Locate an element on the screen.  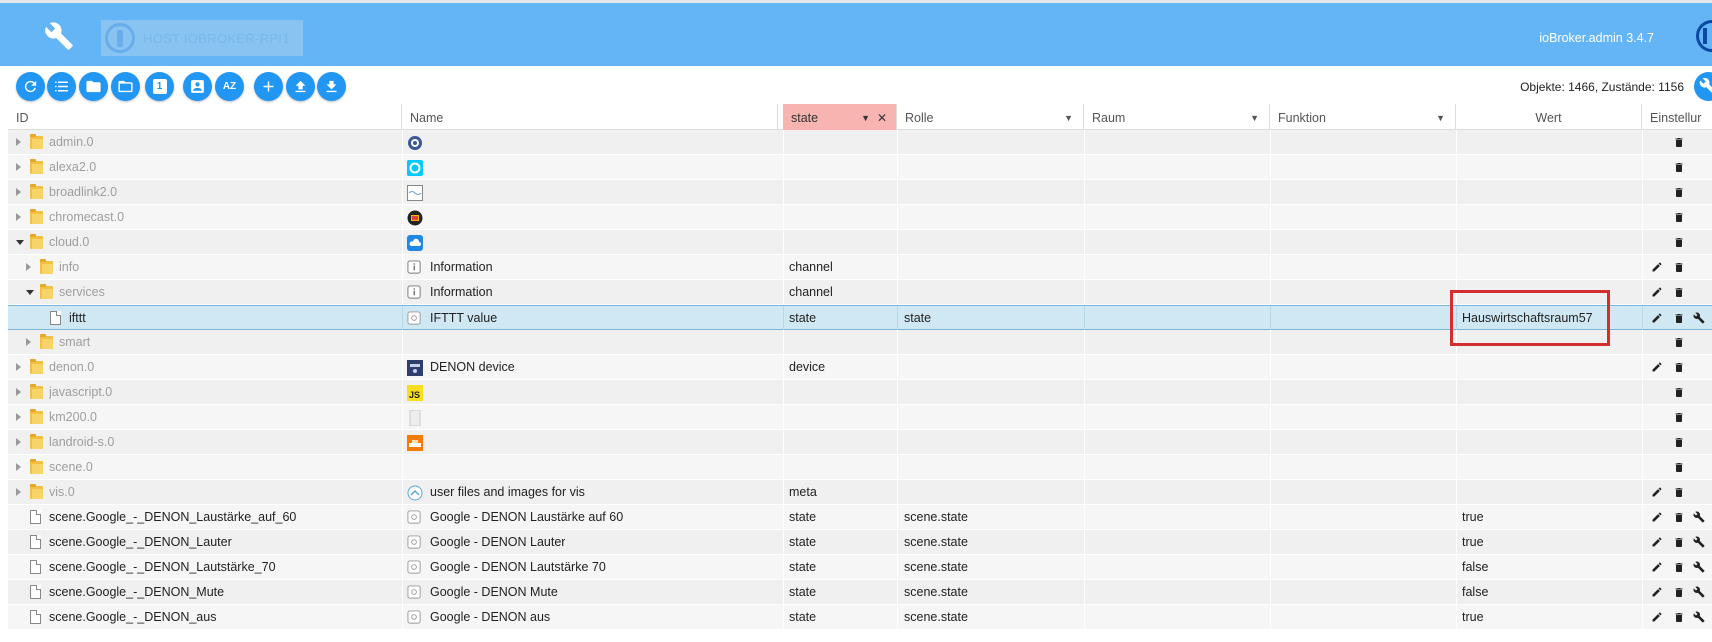
column-id: ID is located at coordinates (205, 117).